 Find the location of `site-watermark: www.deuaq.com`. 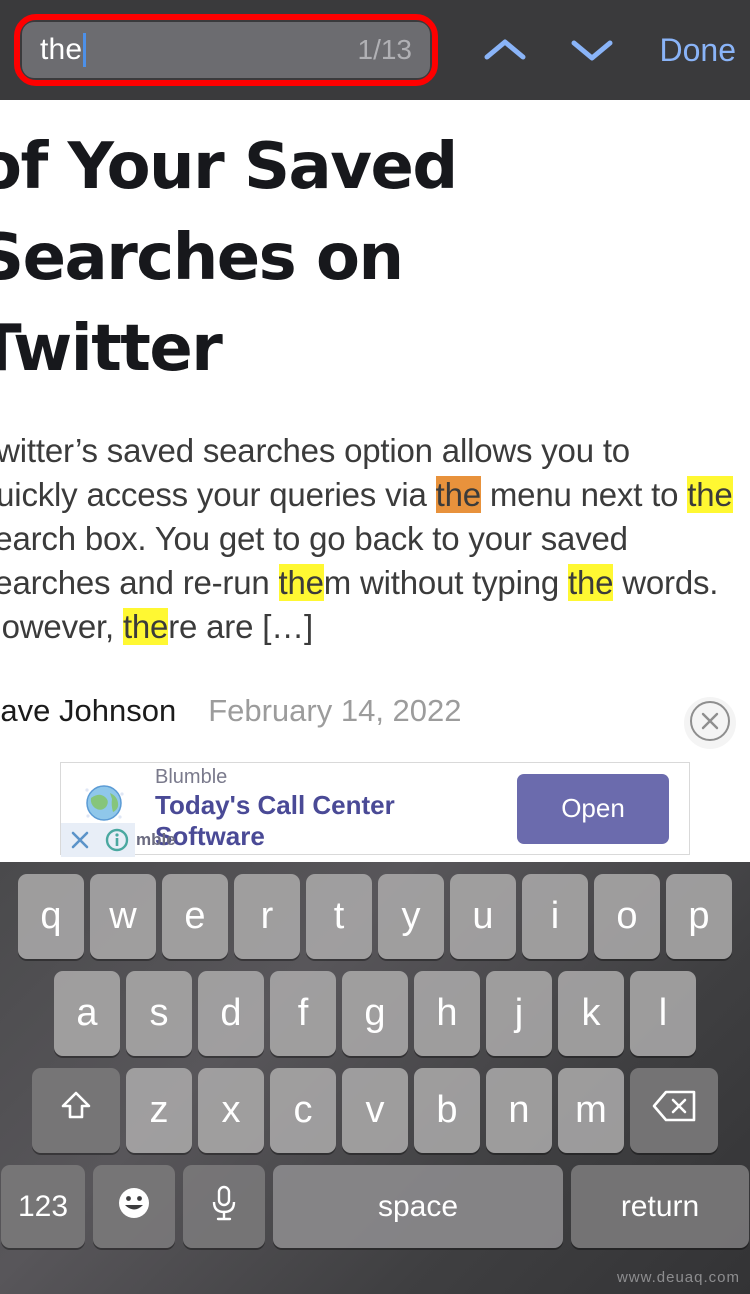

site-watermark: www.deuaq.com is located at coordinates (678, 1277).